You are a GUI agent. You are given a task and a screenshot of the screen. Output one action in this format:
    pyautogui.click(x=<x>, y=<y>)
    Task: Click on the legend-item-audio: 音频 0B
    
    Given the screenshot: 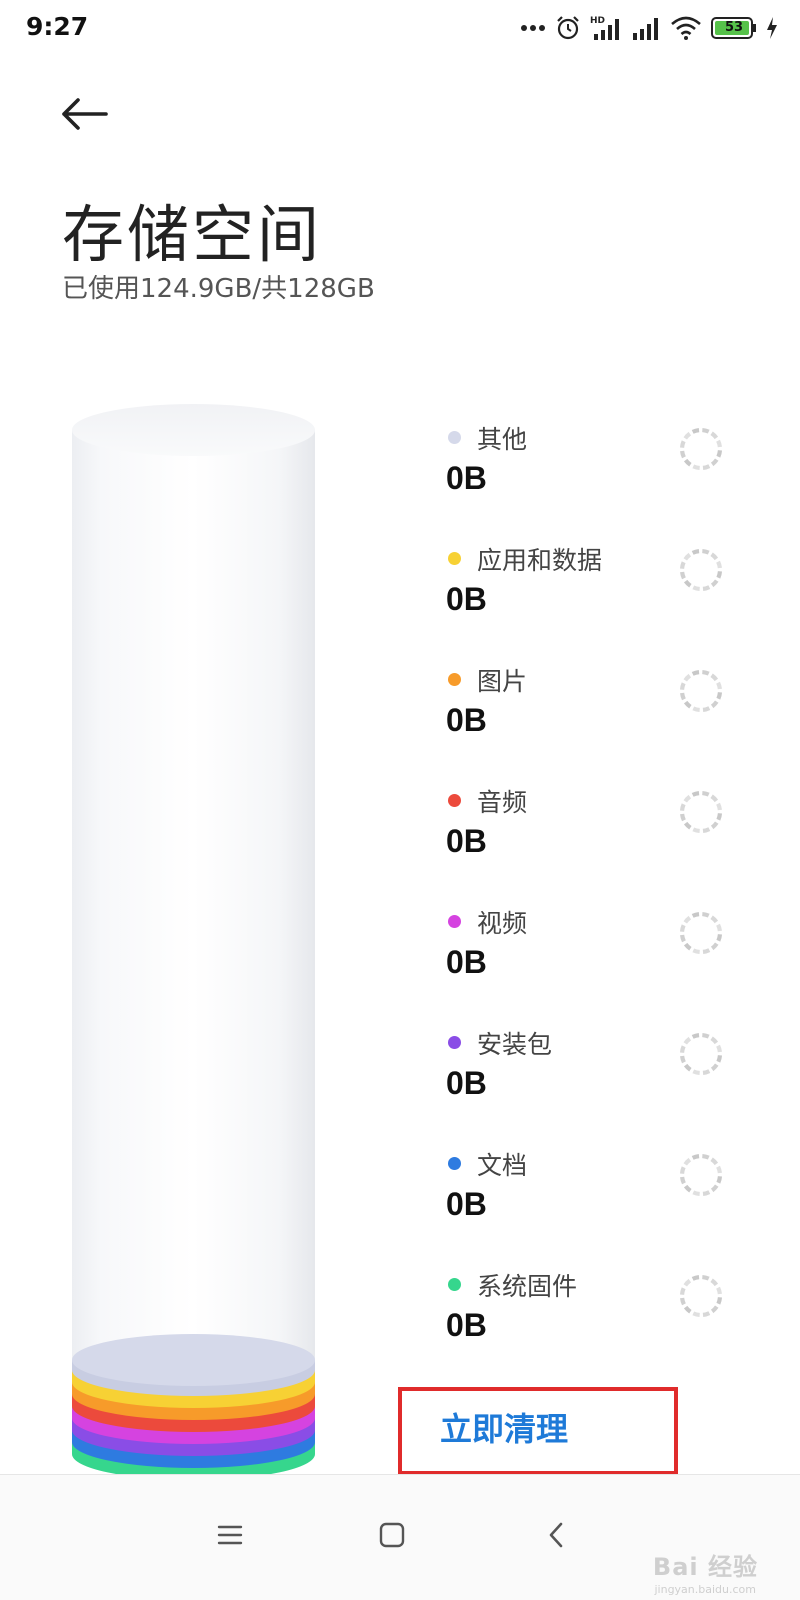 What is the action you would take?
    pyautogui.click(x=596, y=838)
    